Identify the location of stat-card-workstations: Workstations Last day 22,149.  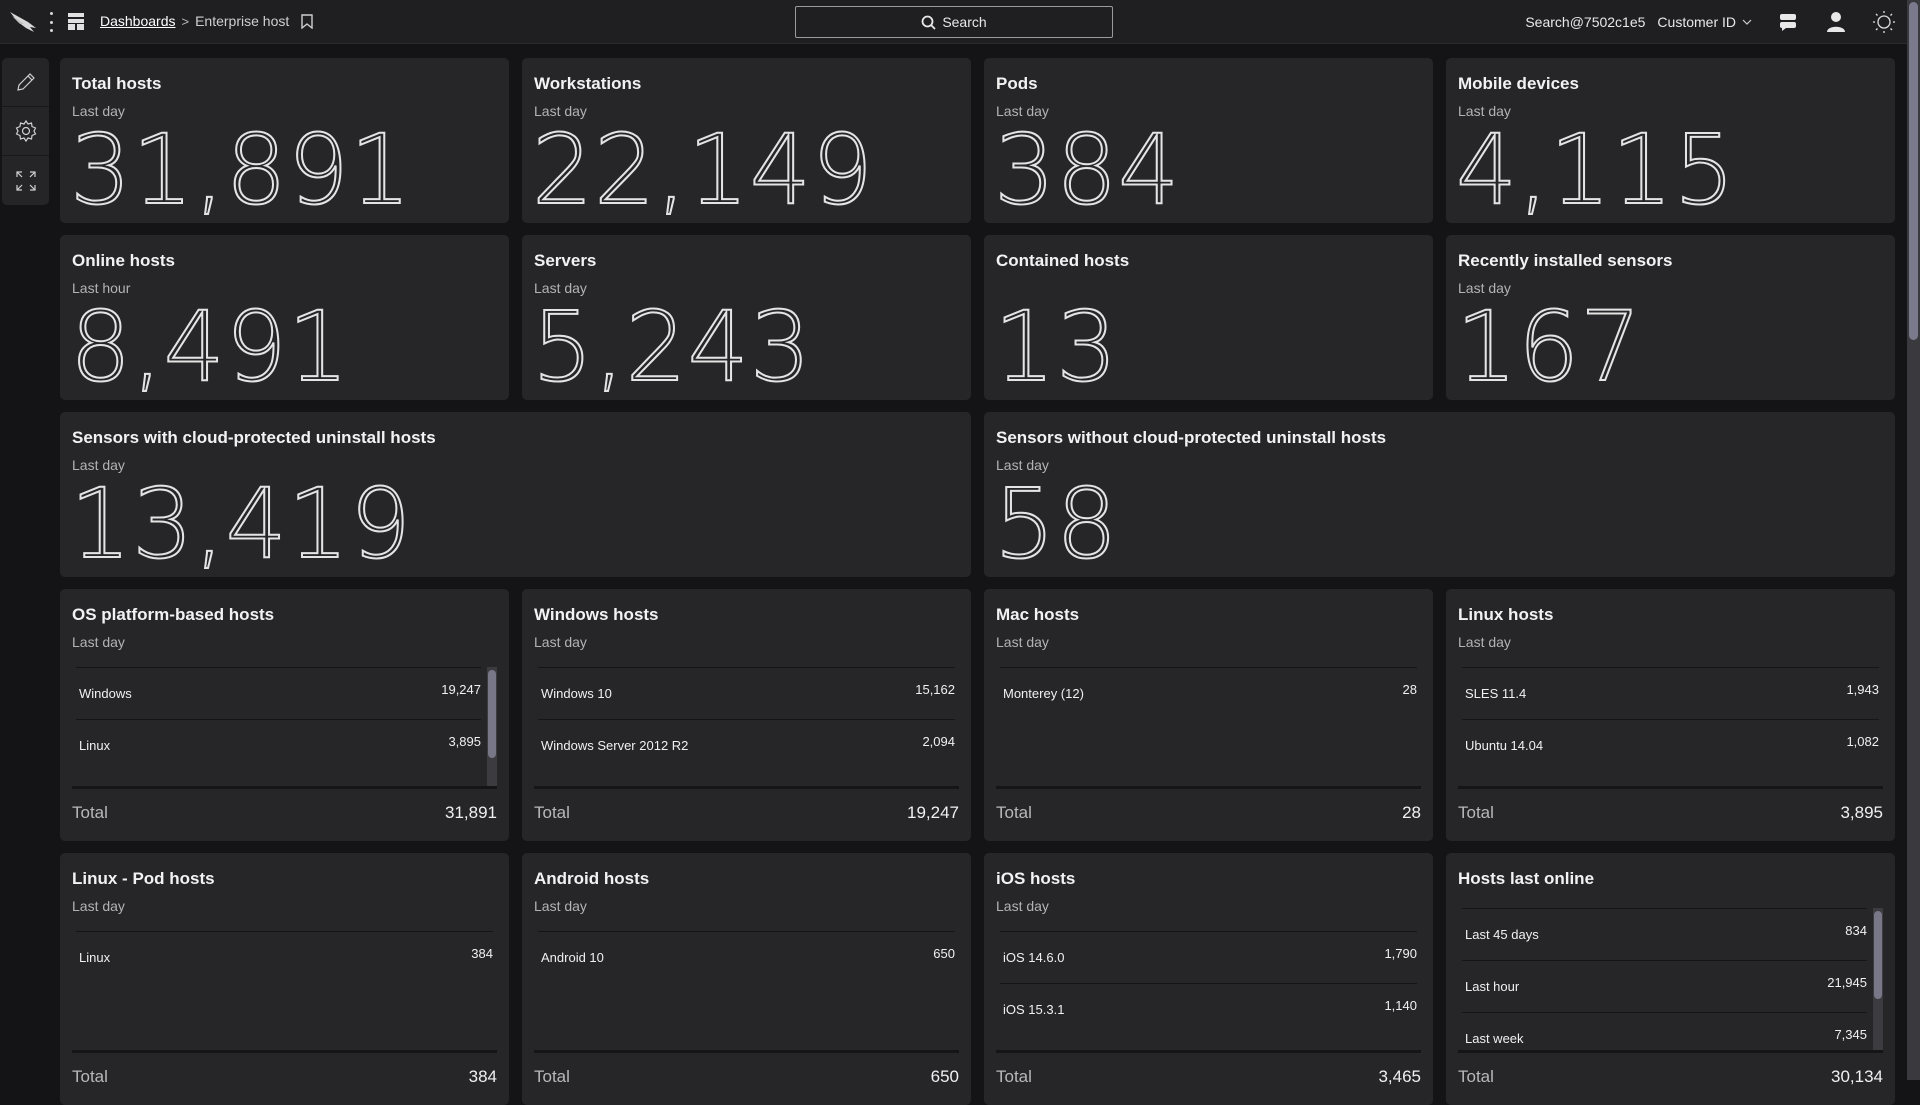
(746, 142).